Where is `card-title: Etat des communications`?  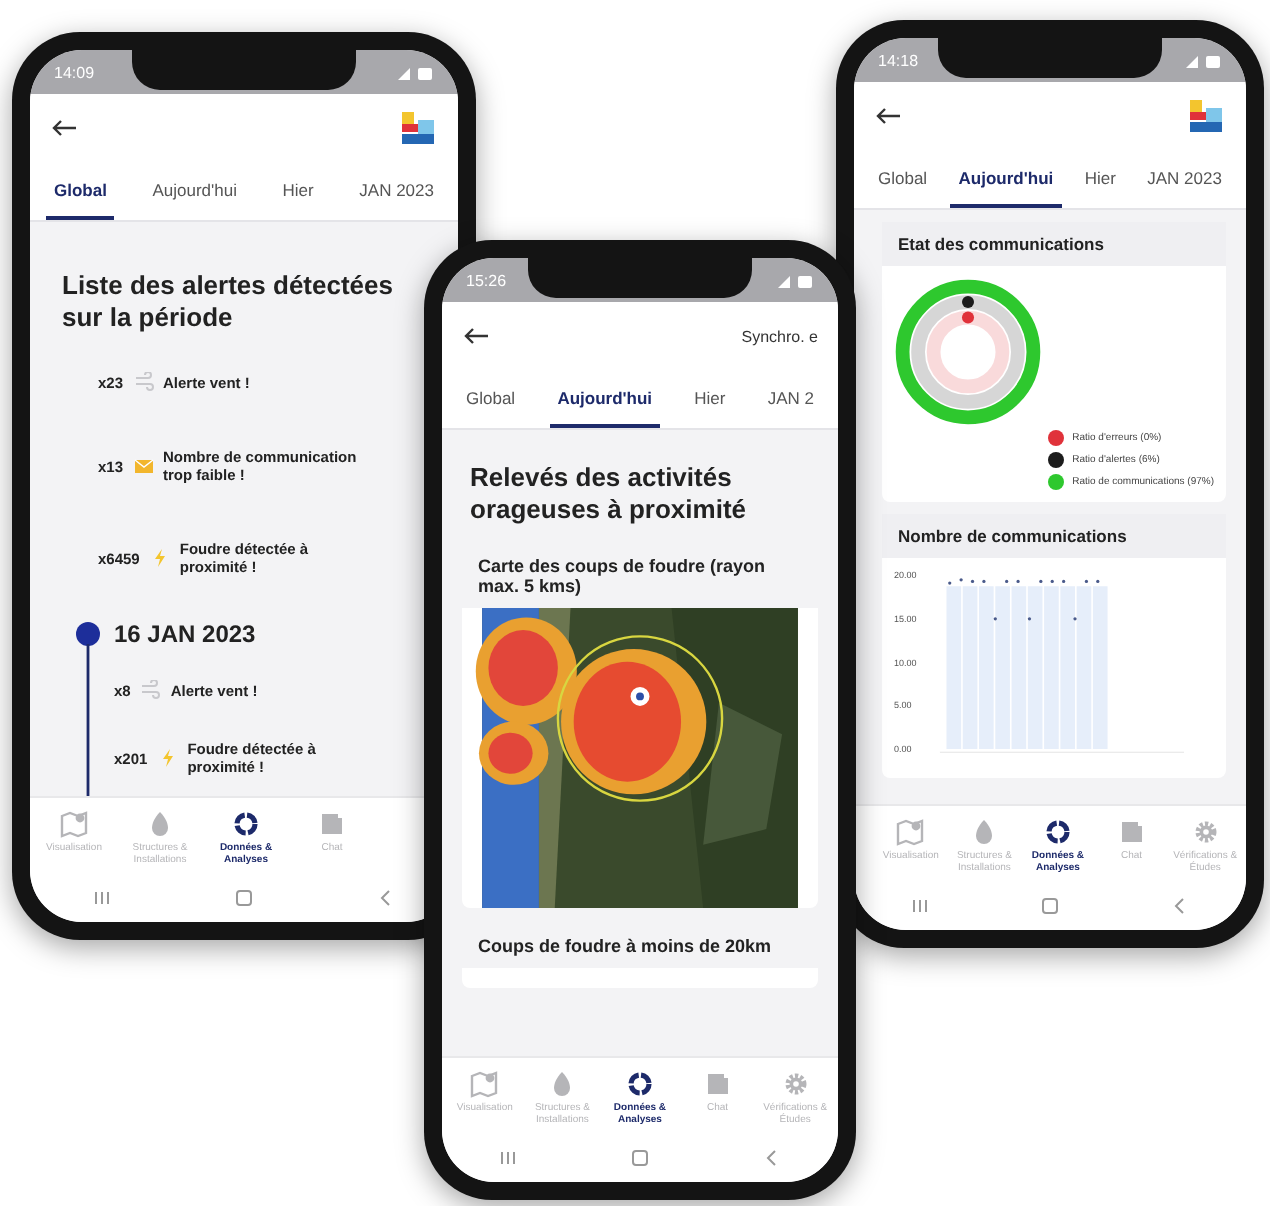 card-title: Etat des communications is located at coordinates (1054, 244).